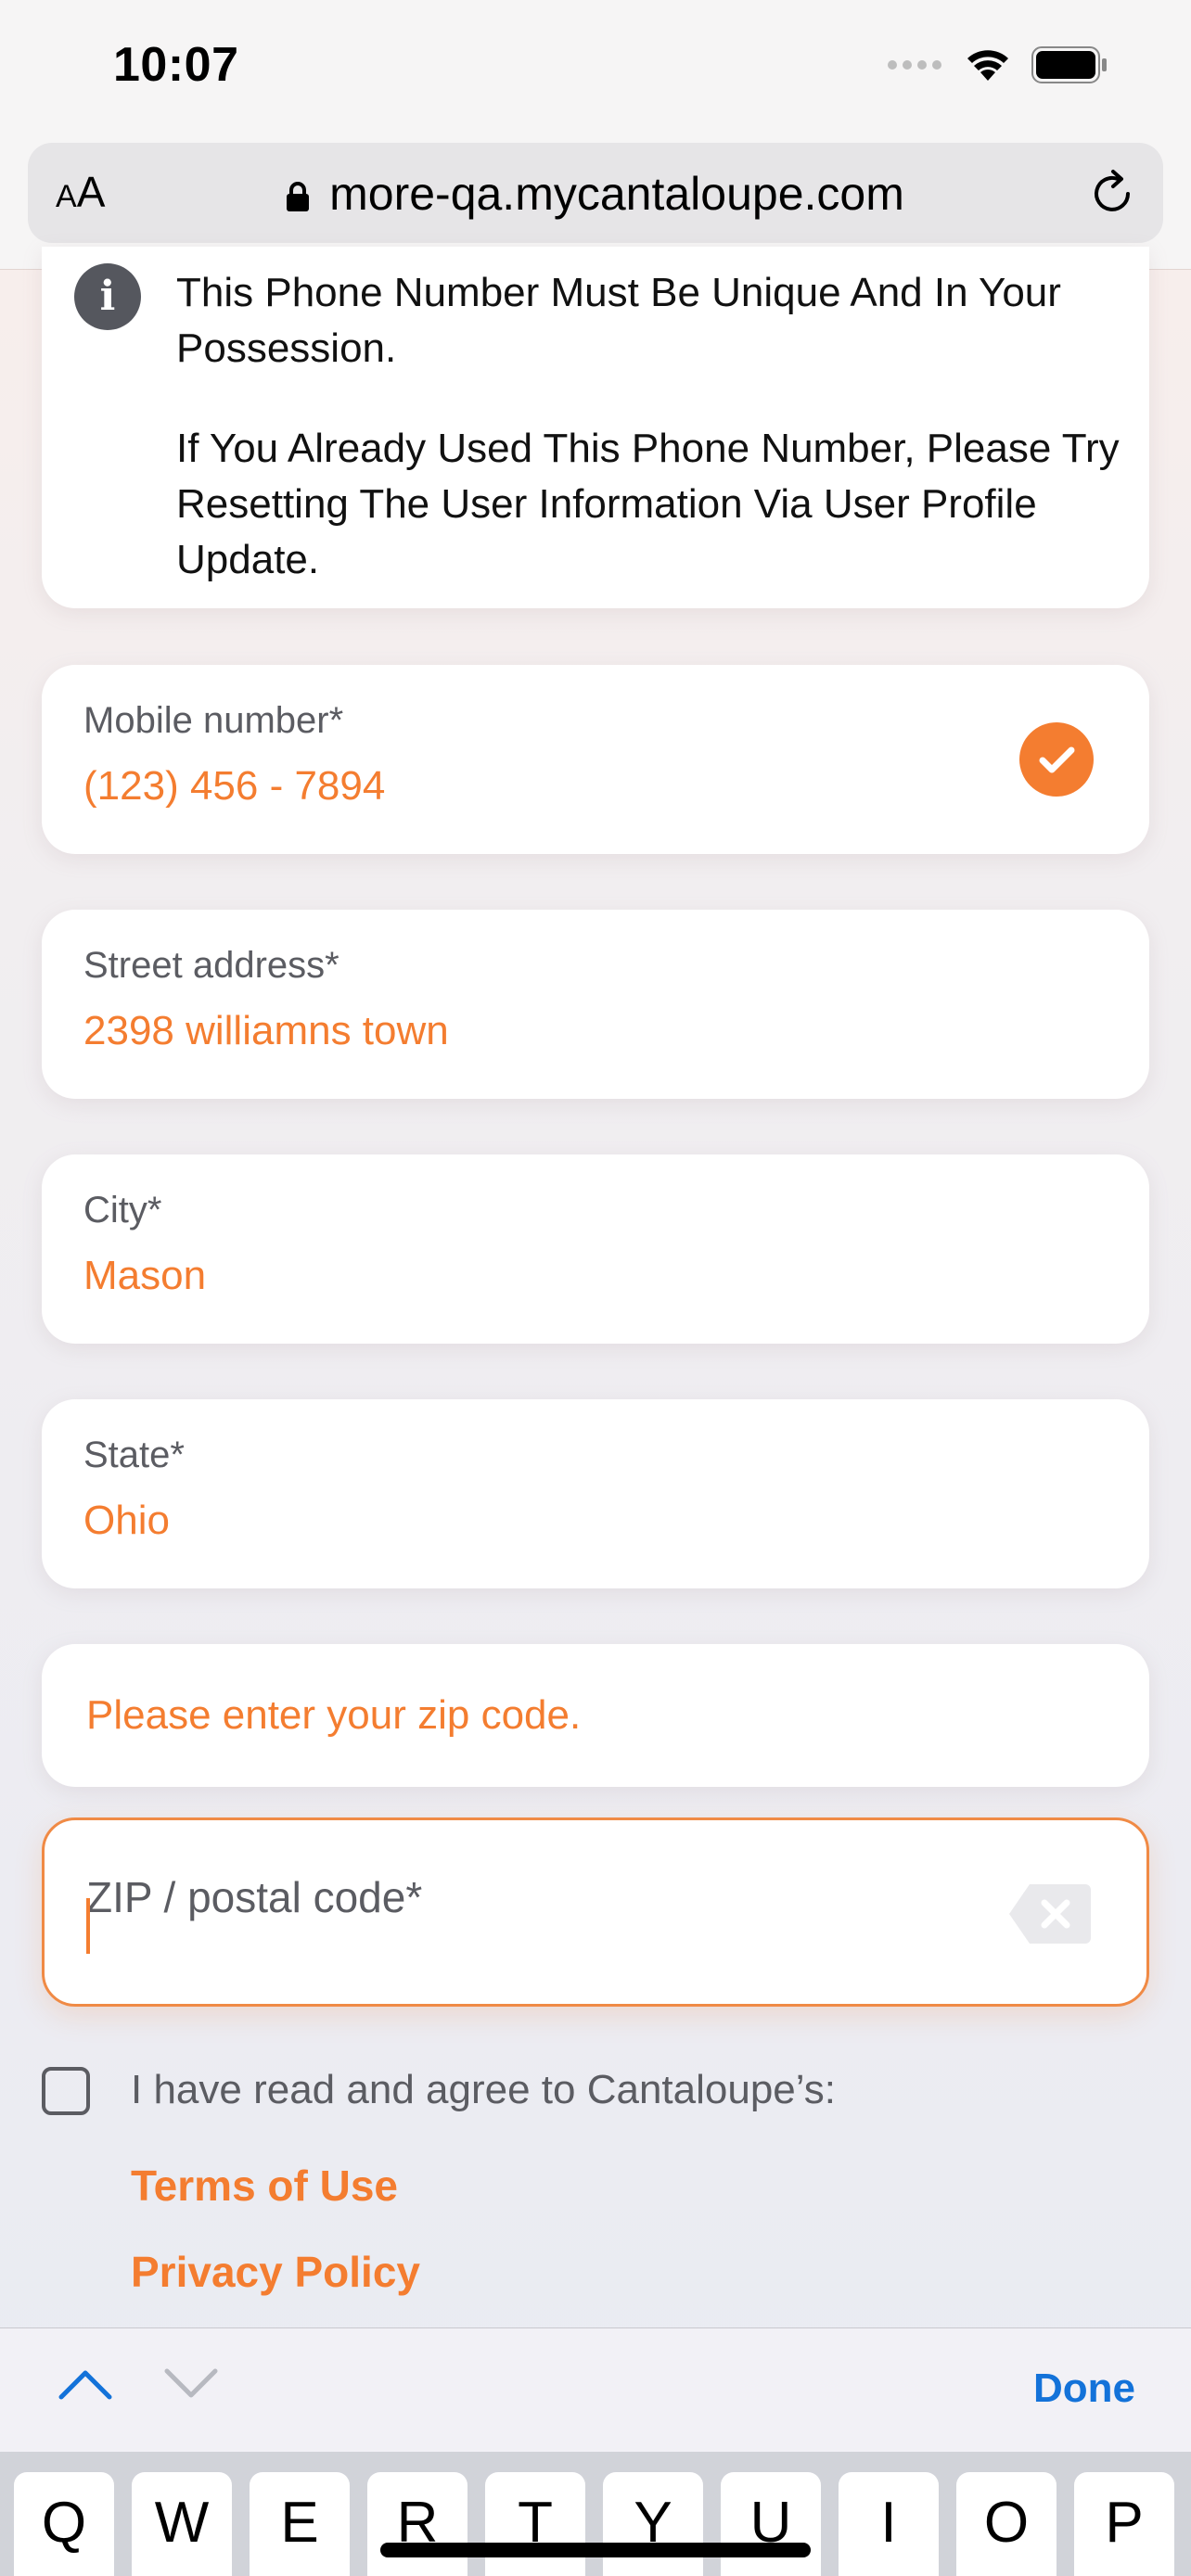  I want to click on key-w: W, so click(182, 2524).